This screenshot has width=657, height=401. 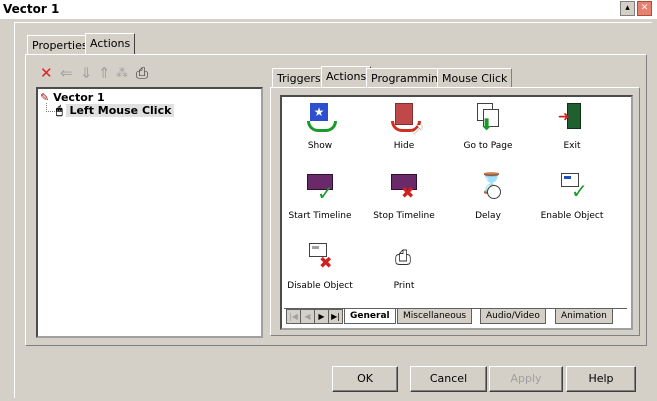 What do you see at coordinates (370, 316) in the screenshot?
I see `tab-general: General` at bounding box center [370, 316].